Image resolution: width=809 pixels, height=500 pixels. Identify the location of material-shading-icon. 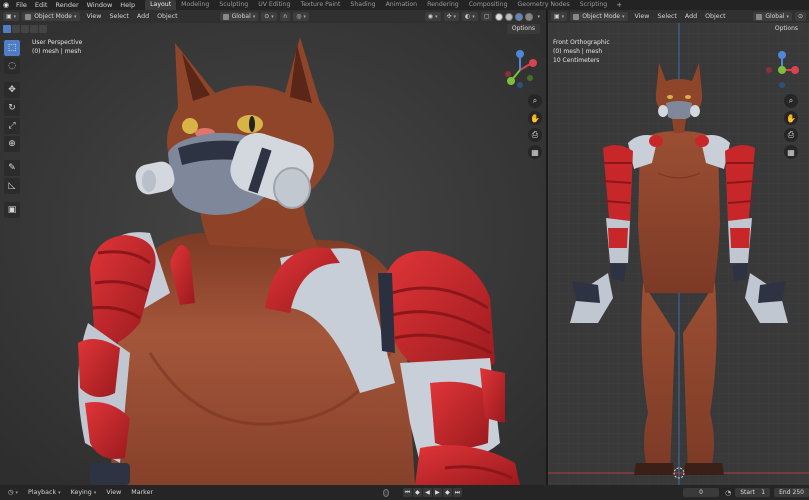
(519, 16).